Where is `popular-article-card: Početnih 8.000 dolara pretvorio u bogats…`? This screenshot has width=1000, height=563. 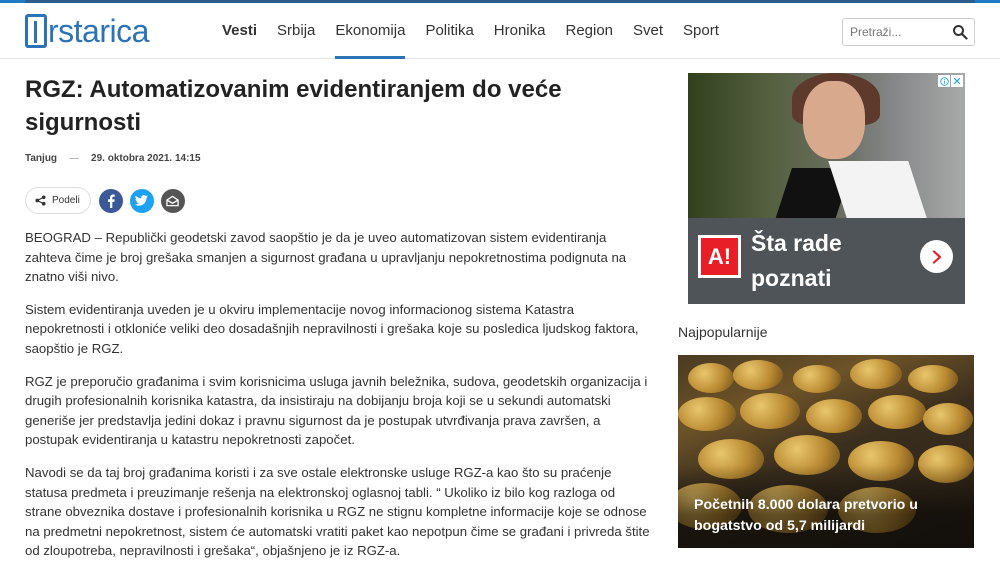
popular-article-card: Početnih 8.000 dolara pretvorio u bogats… is located at coordinates (826, 451).